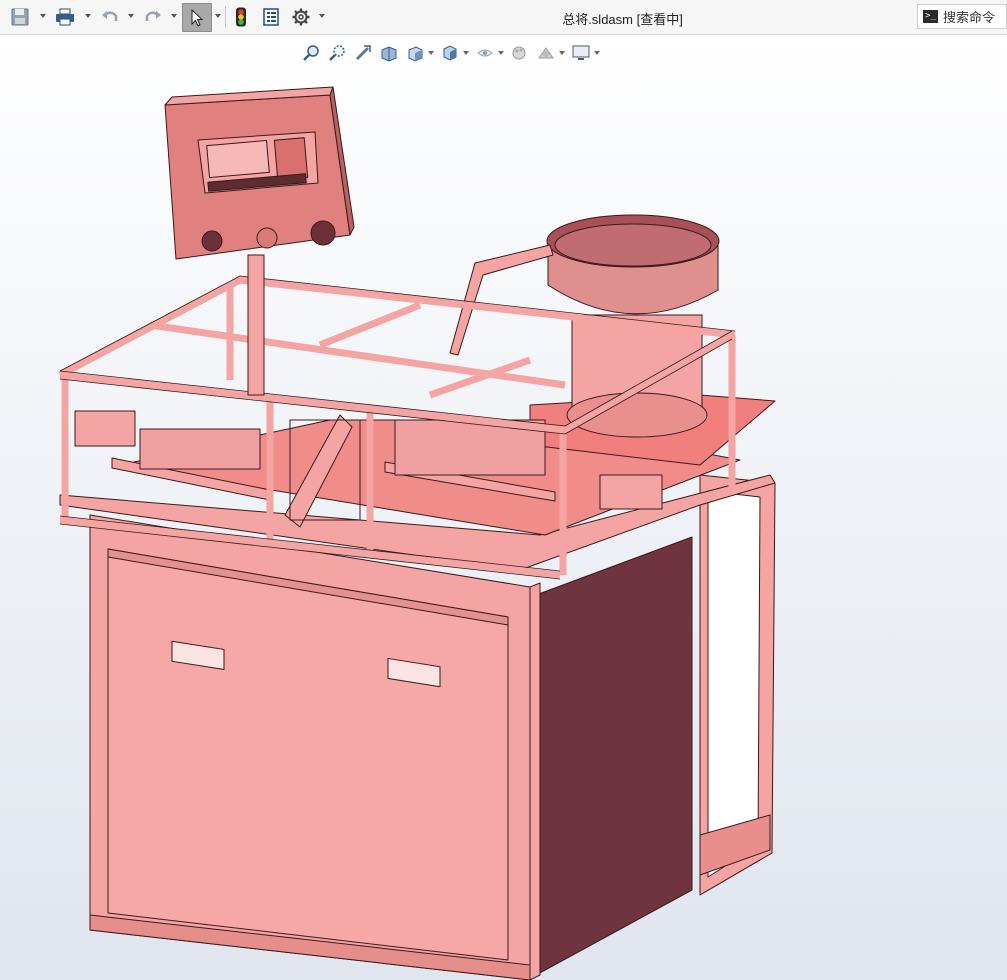 This screenshot has height=980, width=1007. I want to click on redo-dropdown-caret, so click(174, 16).